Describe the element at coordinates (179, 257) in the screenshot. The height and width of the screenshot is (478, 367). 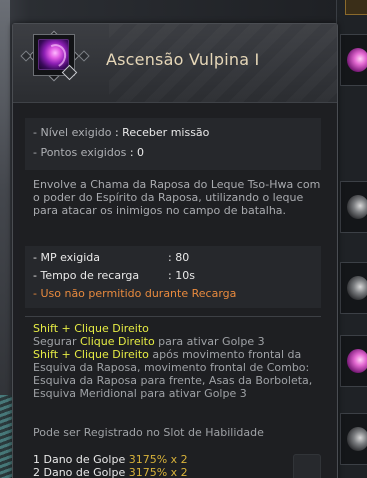
I see `mp-value: : 80` at that location.